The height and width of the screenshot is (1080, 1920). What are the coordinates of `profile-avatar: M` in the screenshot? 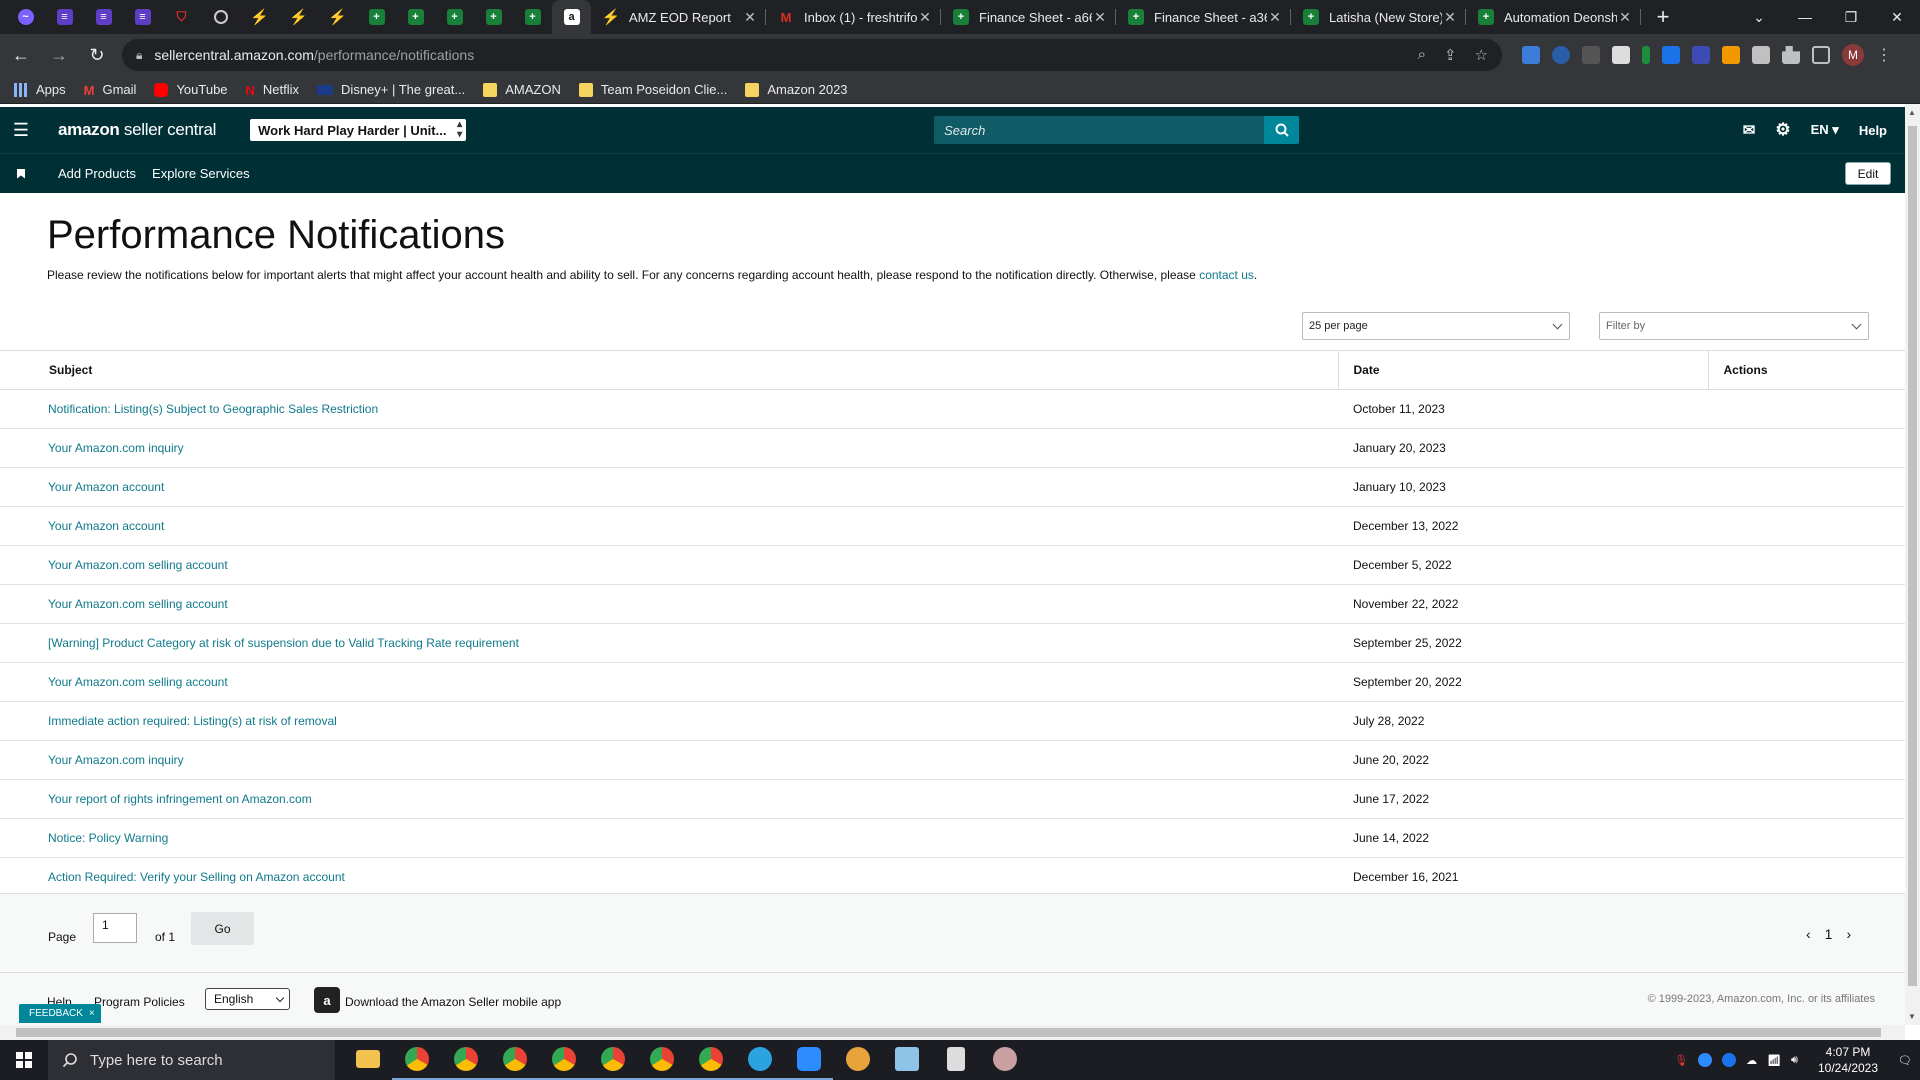 It's located at (1853, 55).